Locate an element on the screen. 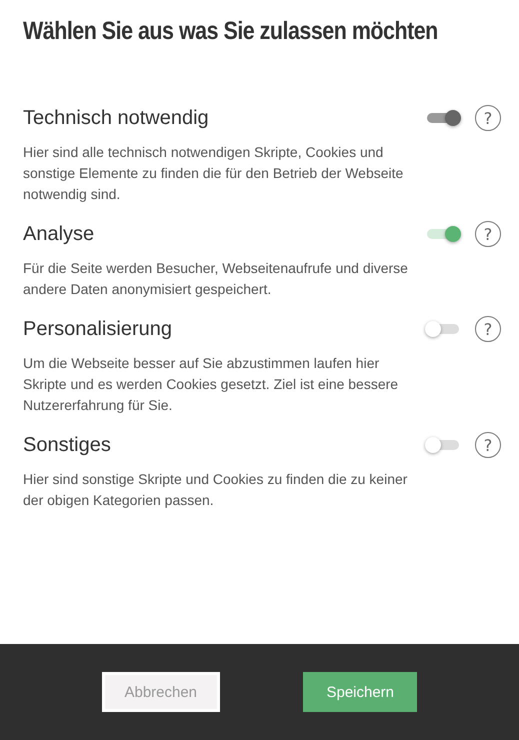  dialog-title: Wählen Sie aus was Sie zulassen möchten is located at coordinates (231, 31).